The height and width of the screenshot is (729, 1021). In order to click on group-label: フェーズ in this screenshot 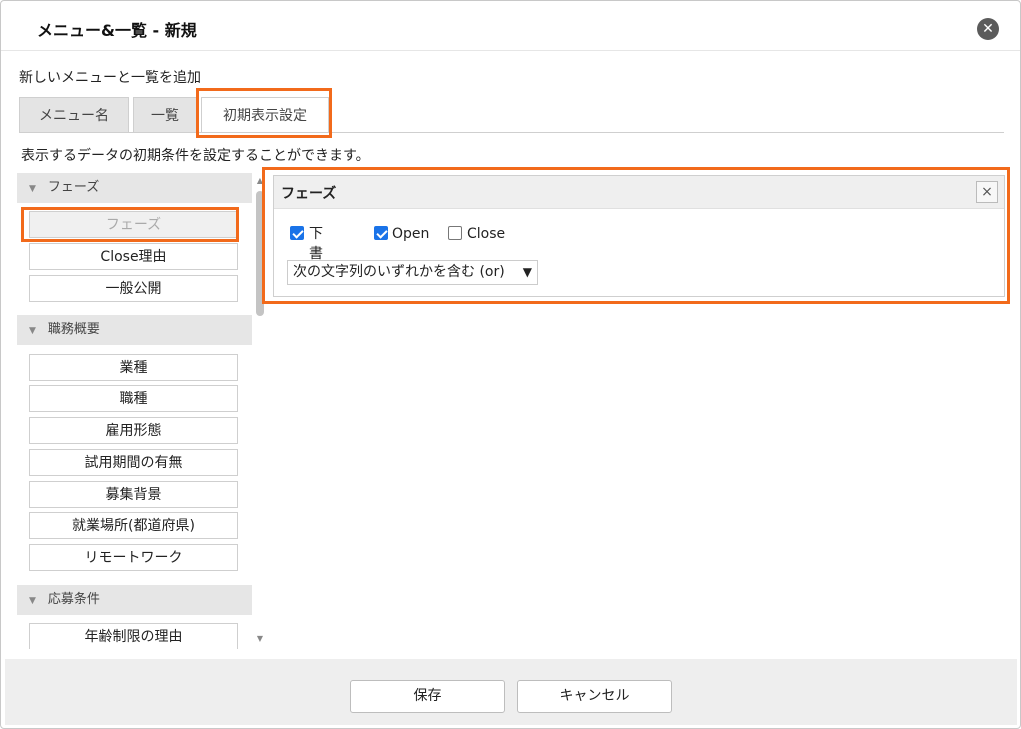, I will do `click(73, 187)`.